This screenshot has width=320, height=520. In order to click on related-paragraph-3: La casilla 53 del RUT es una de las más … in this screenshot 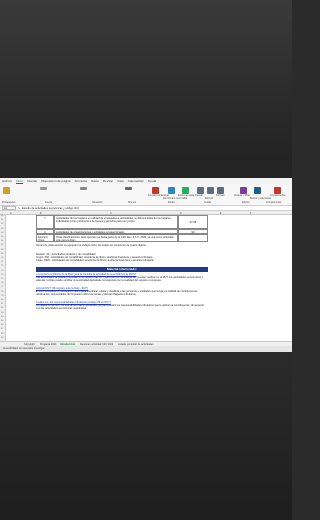, I will do `click(120, 307)`.